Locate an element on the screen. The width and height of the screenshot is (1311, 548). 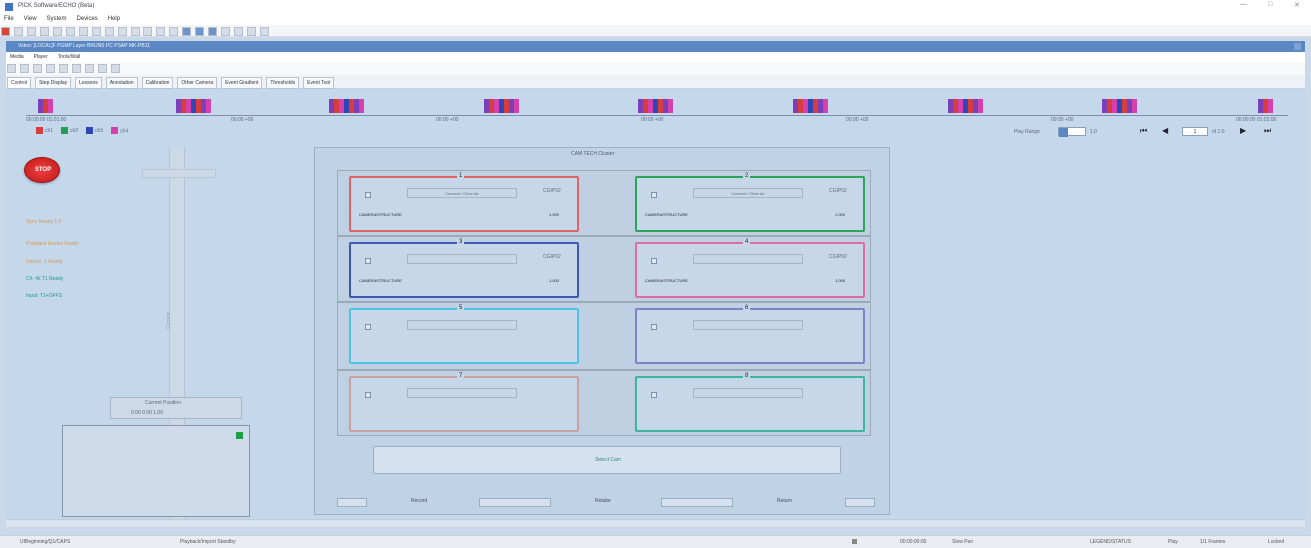
export-icon is located at coordinates (89, 68).